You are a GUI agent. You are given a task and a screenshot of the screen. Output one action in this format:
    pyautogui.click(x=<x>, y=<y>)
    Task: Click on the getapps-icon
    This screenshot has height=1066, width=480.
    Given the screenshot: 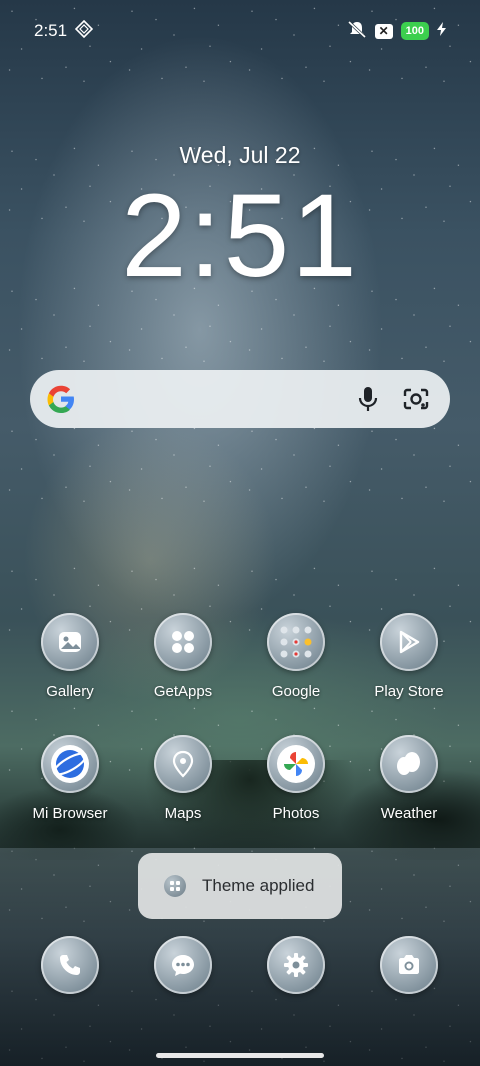 What is the action you would take?
    pyautogui.click(x=183, y=642)
    